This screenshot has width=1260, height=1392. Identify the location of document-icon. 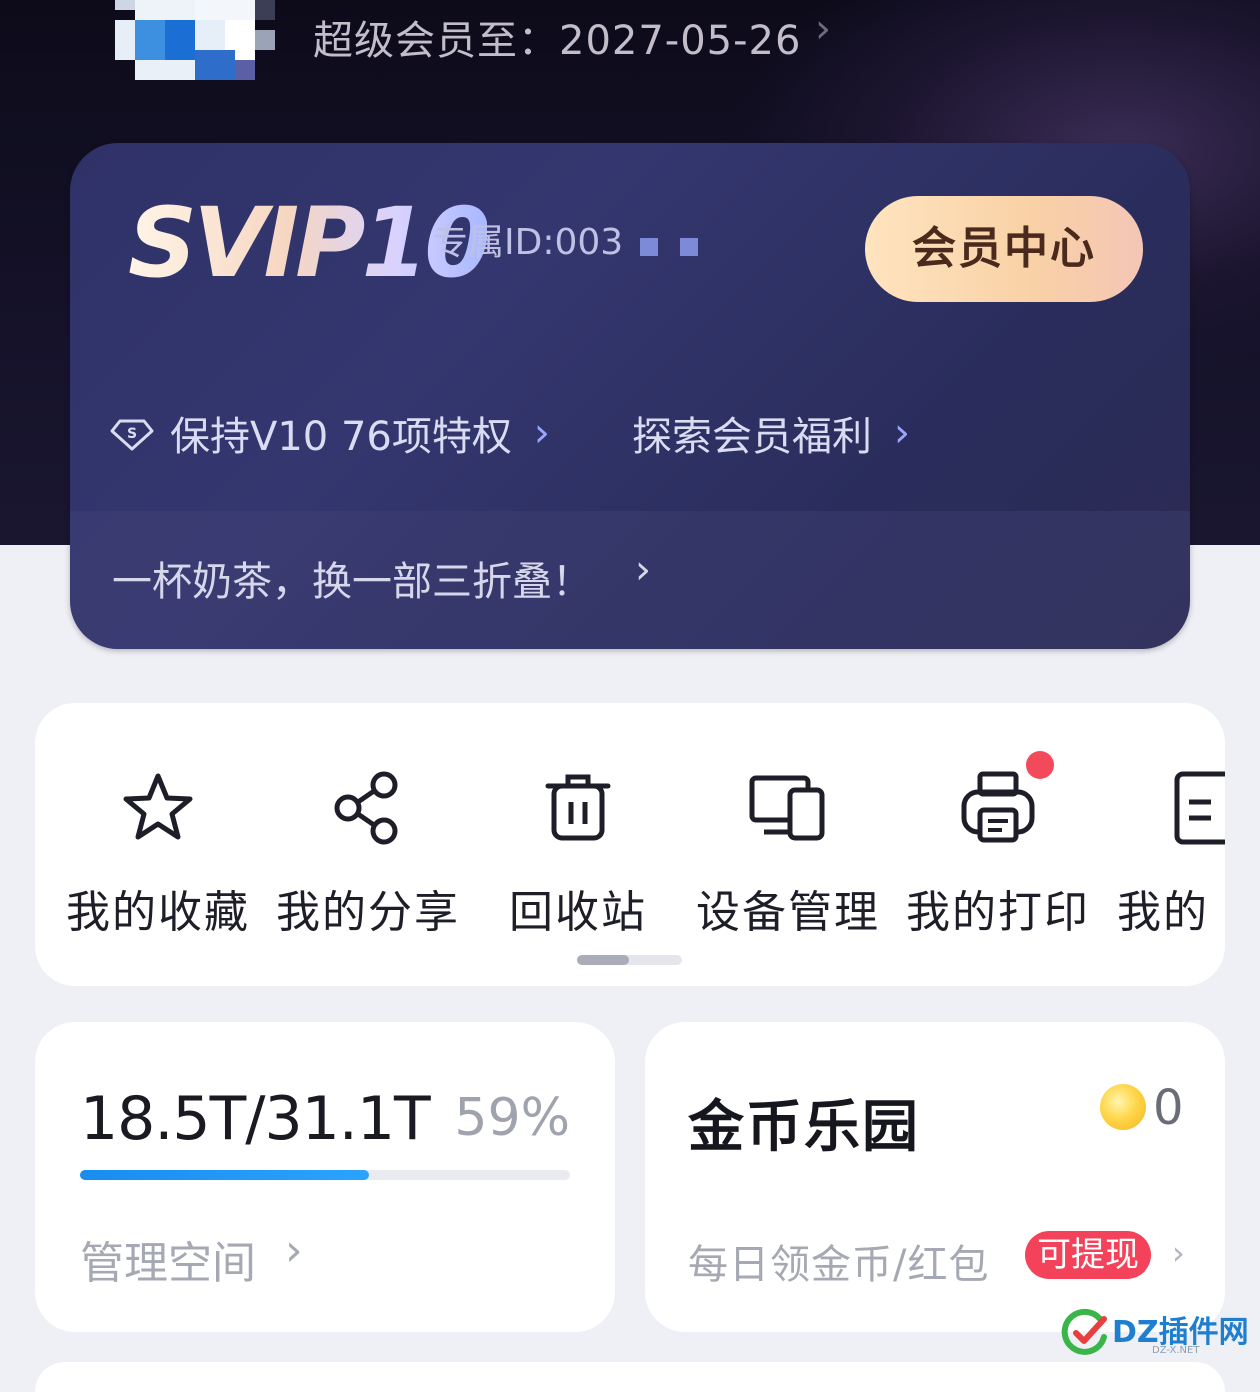
(1199, 808).